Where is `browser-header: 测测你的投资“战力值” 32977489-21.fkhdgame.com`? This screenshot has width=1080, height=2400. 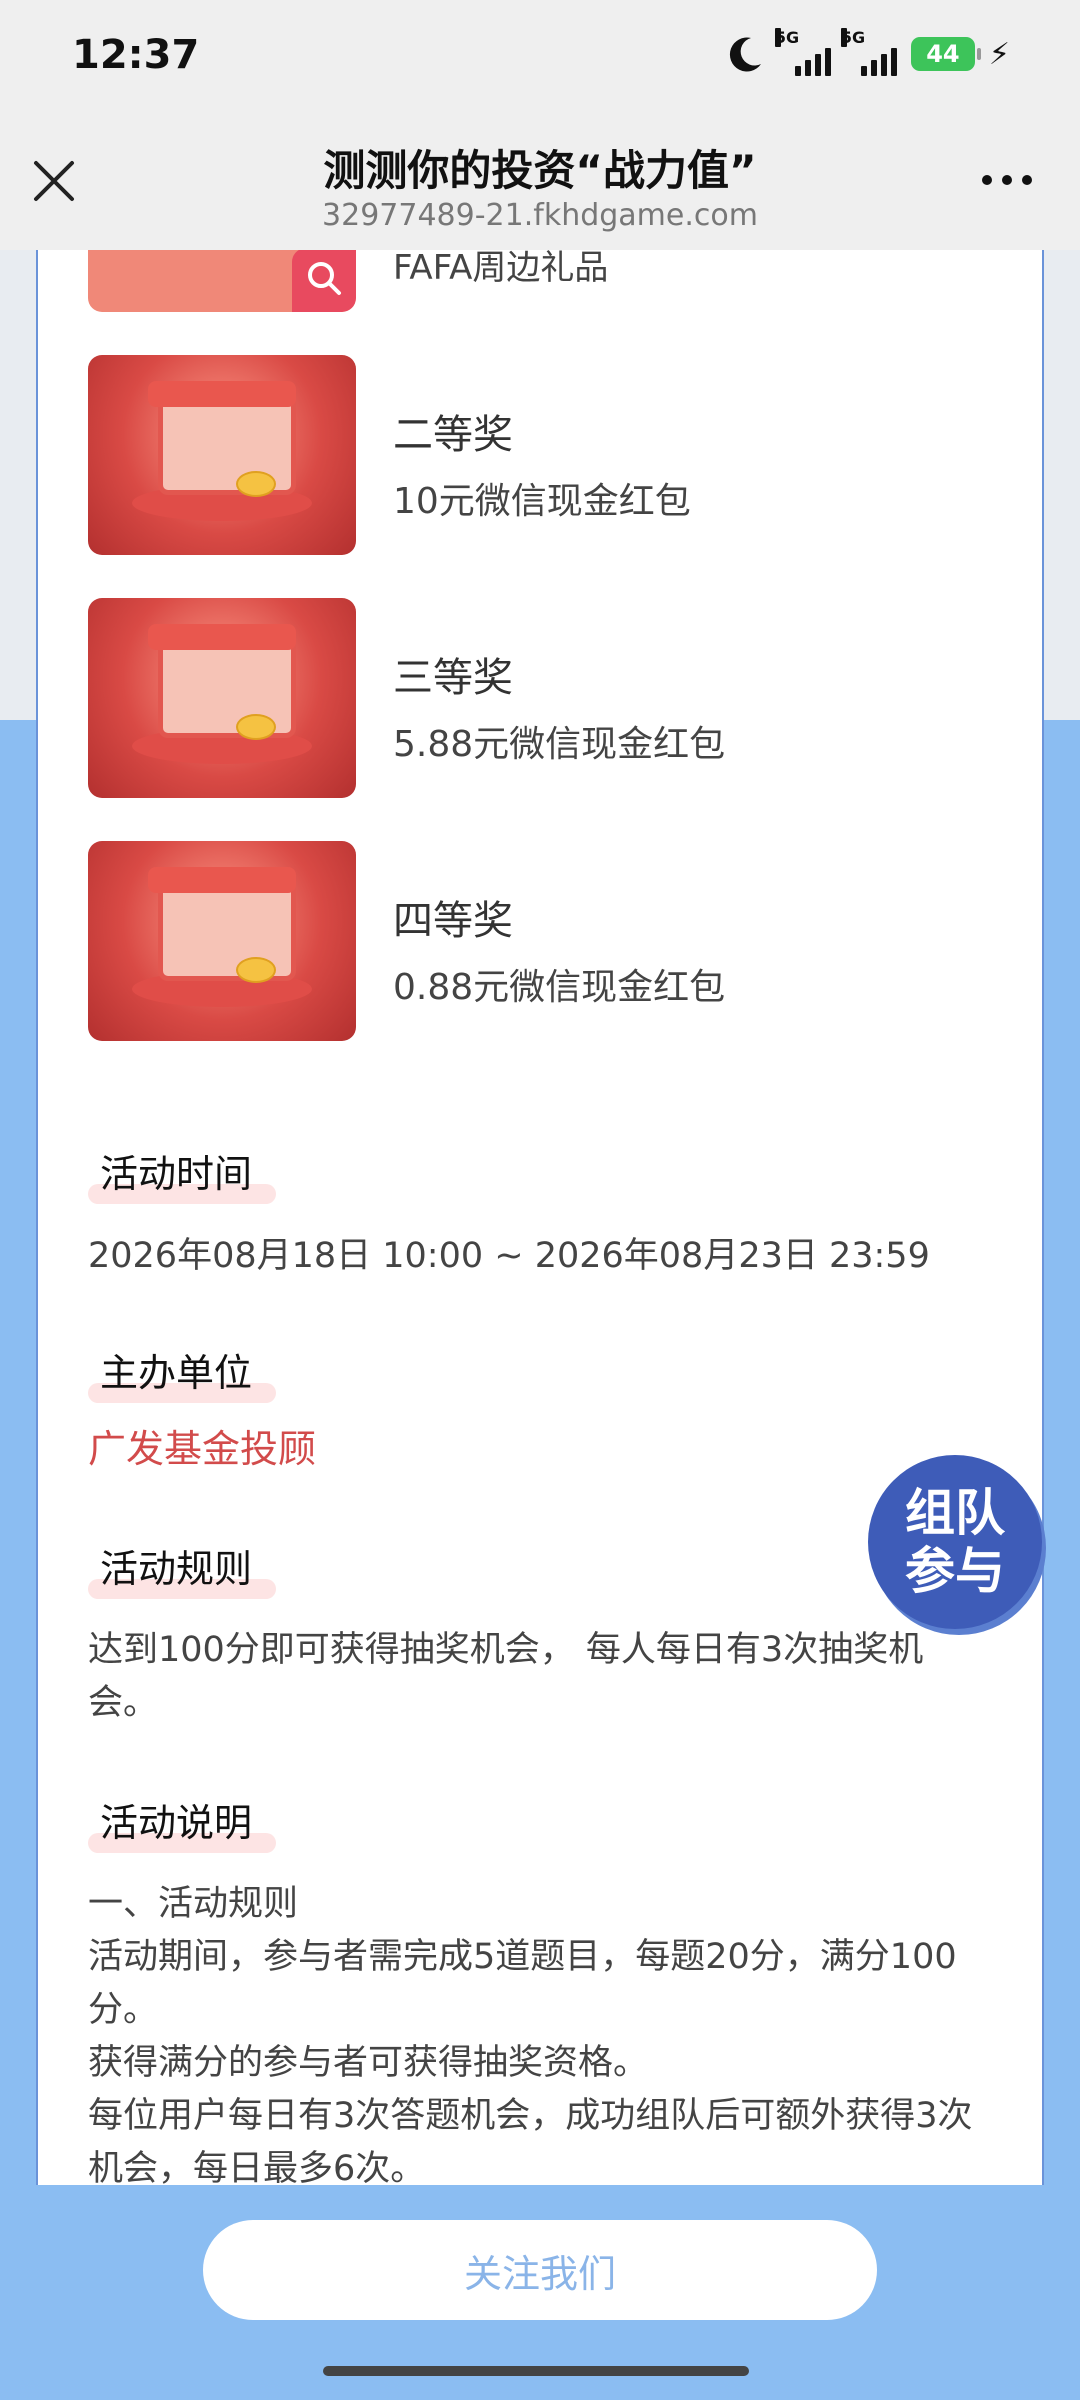
browser-header: 测测你的投资“战力值” 32977489-21.fkhdgame.com is located at coordinates (540, 182).